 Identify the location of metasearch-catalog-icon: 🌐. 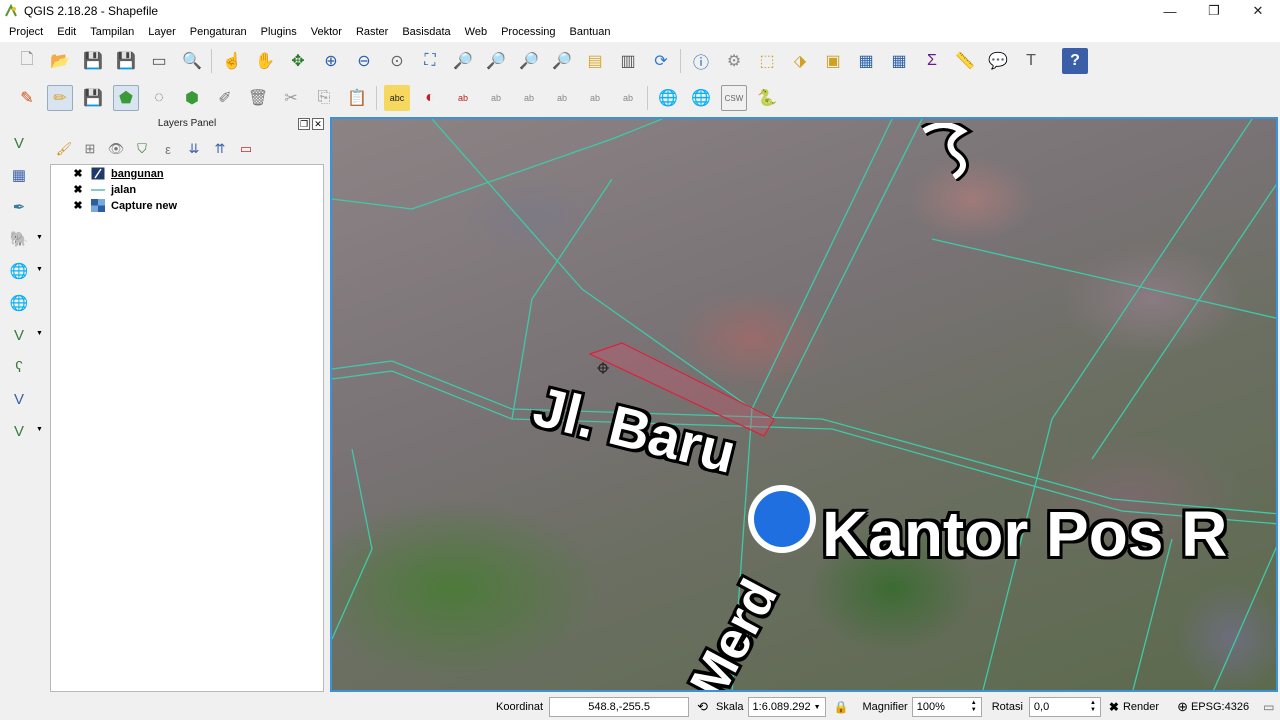
(701, 98).